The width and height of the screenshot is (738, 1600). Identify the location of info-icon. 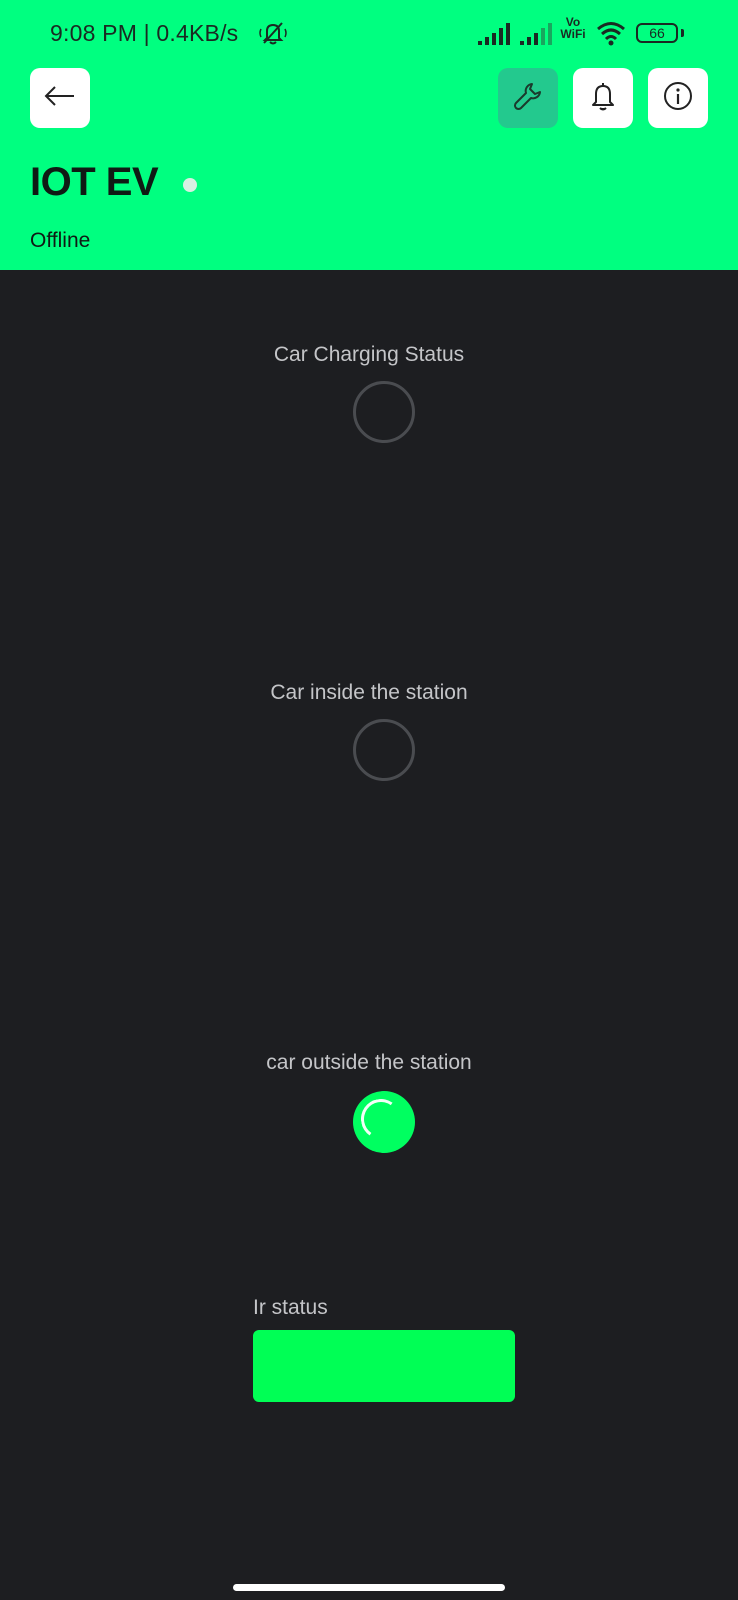
(678, 98).